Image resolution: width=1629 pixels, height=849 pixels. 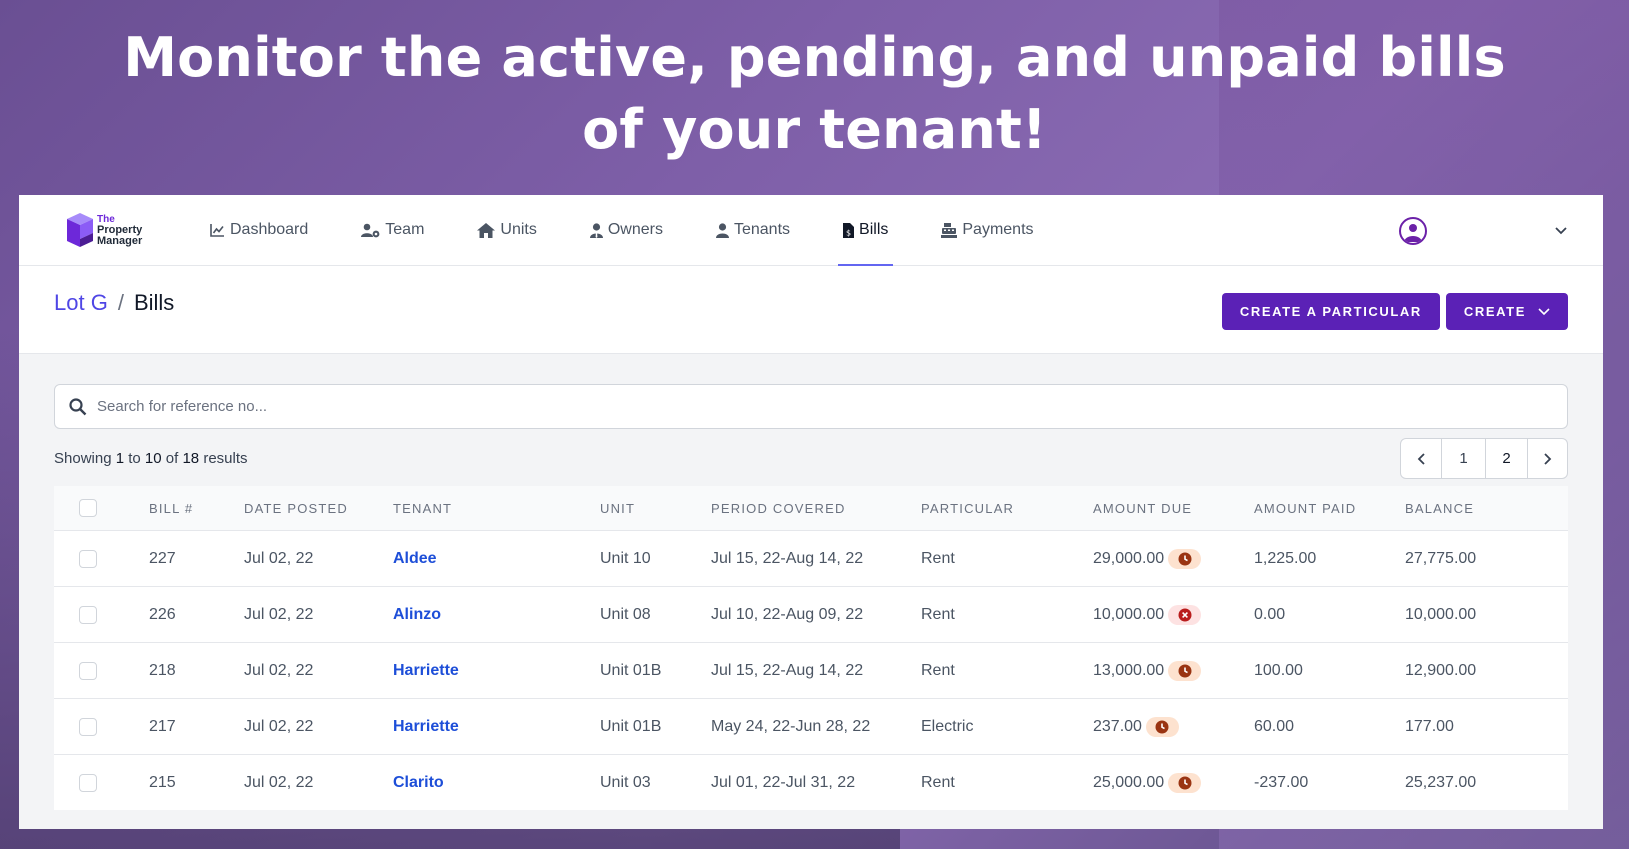 I want to click on bill-number: 218, so click(x=162, y=670).